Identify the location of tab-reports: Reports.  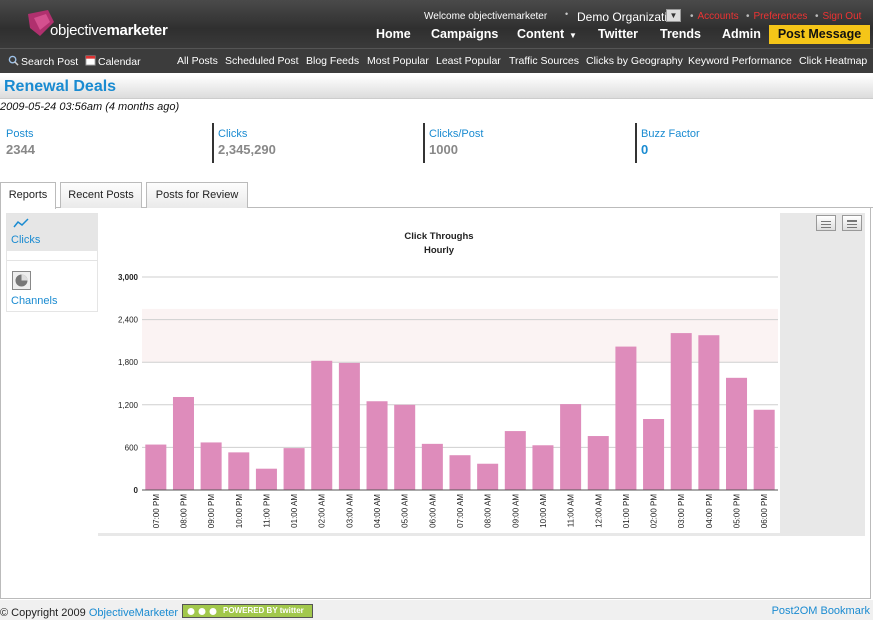
(28, 195).